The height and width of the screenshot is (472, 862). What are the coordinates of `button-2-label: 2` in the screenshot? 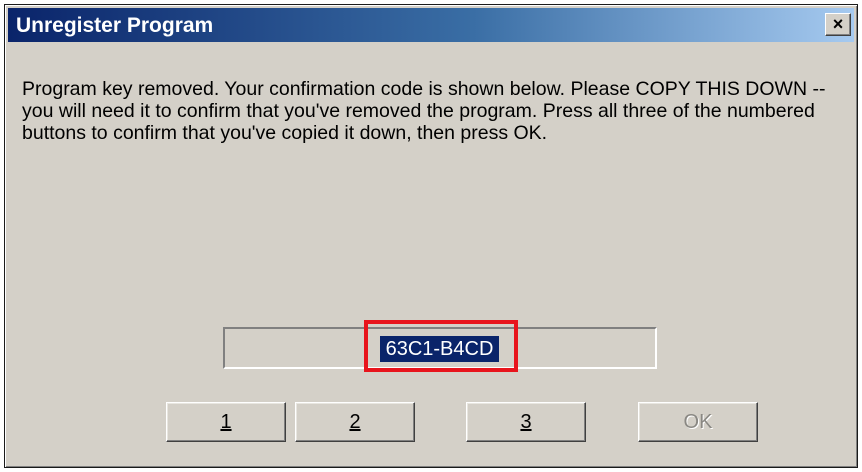 It's located at (355, 421).